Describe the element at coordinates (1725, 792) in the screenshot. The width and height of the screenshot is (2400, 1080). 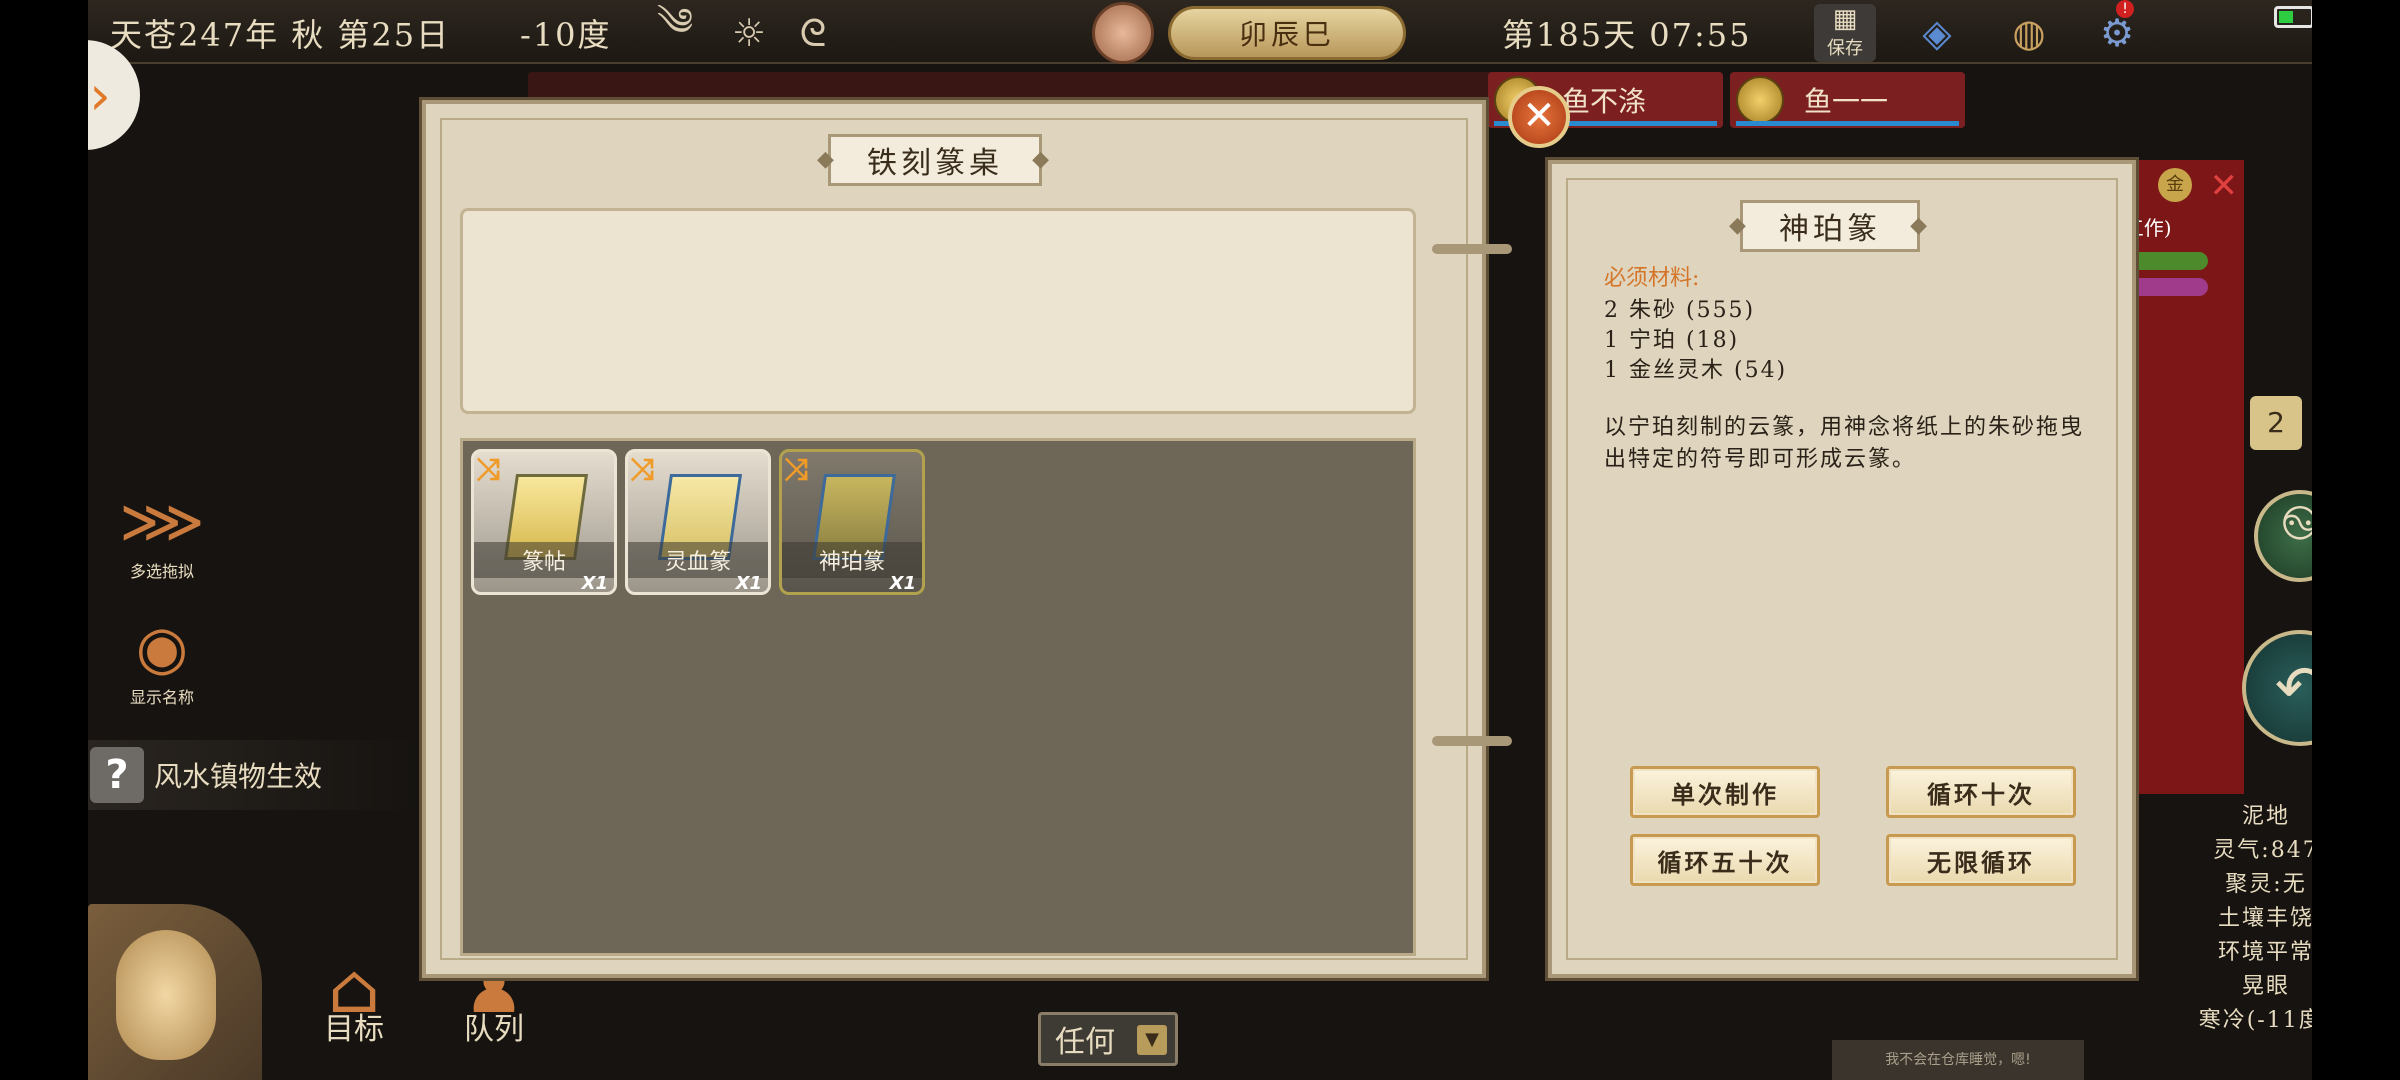
I see `craft-once-button: 单次制作` at that location.